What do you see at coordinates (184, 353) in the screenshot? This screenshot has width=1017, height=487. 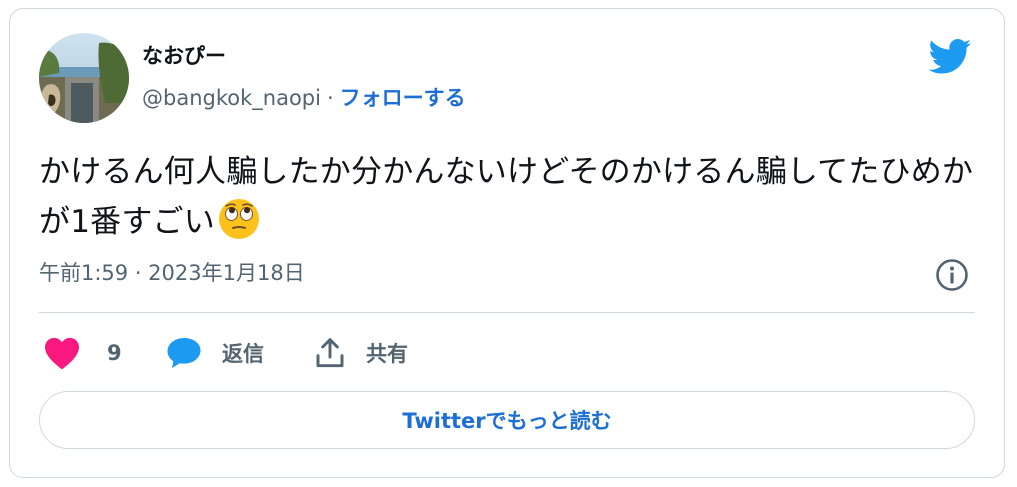 I see `reply-bubble-icon` at bounding box center [184, 353].